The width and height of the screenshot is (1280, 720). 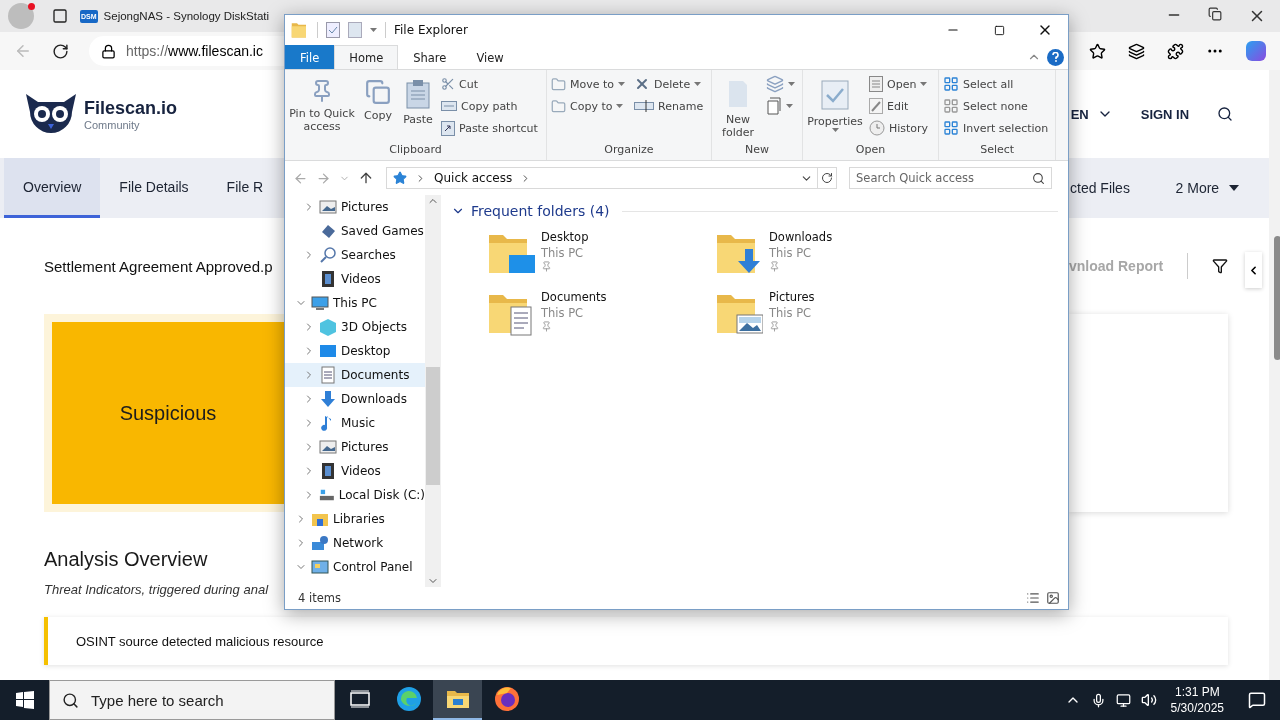 I want to click on button-label: Invert selection, so click(x=1006, y=128).